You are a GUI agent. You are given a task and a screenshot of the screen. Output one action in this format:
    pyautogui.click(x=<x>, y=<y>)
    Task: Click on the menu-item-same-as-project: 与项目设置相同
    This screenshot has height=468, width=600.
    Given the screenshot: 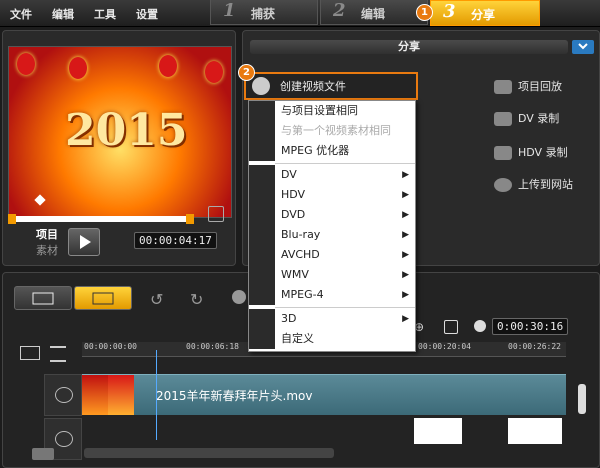 What is the action you would take?
    pyautogui.click(x=332, y=111)
    